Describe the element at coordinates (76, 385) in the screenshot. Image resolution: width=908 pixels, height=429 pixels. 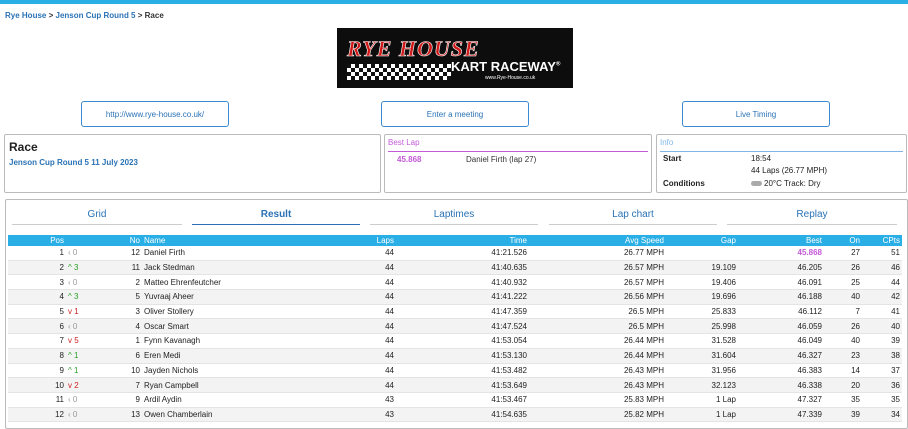
I see `position-change-value: 2` at that location.